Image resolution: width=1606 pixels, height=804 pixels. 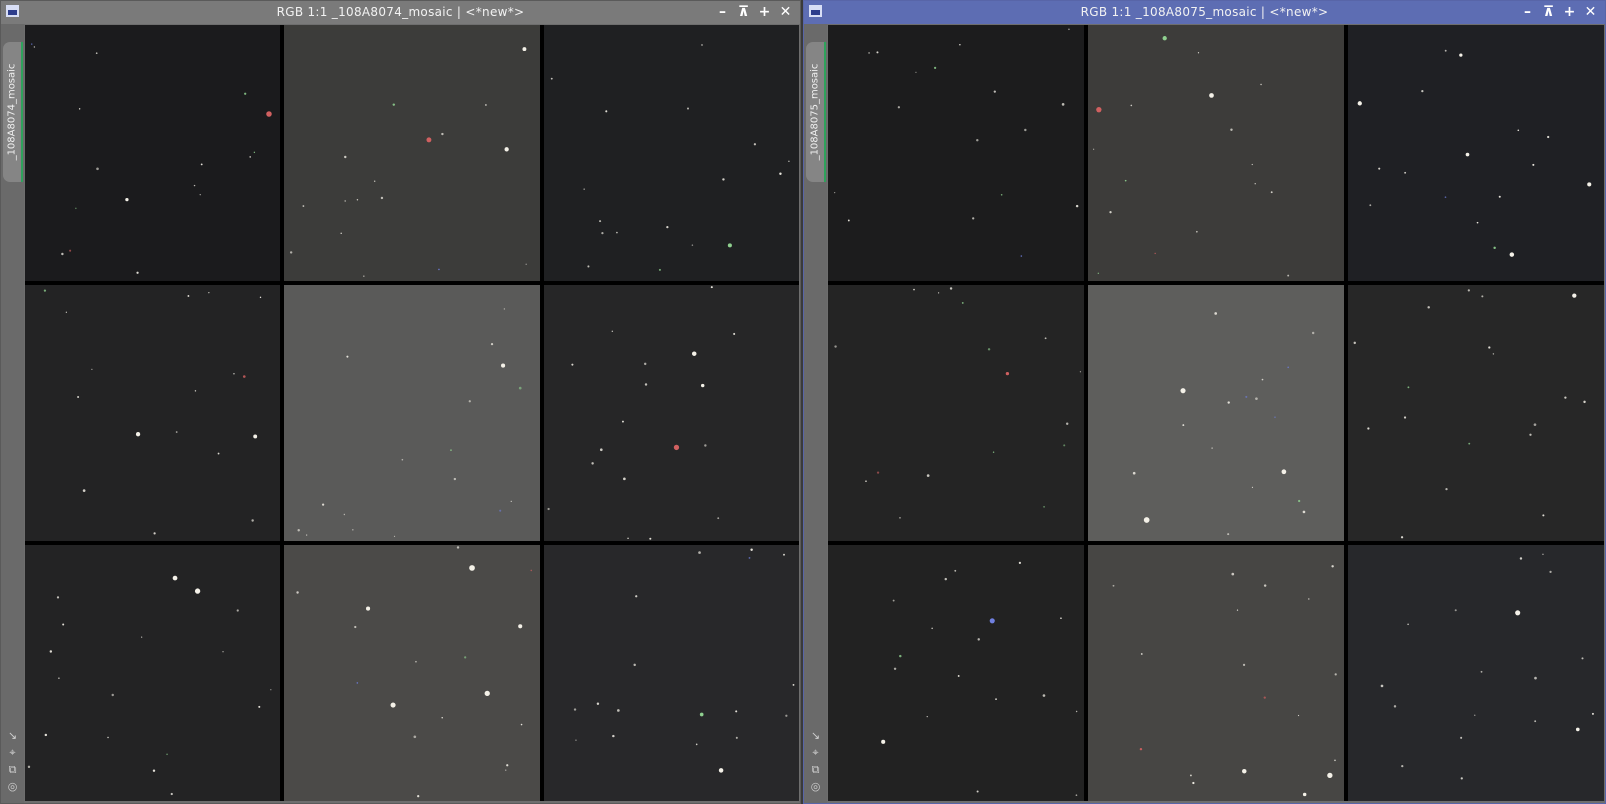 What do you see at coordinates (12, 413) in the screenshot?
I see `view-sidebar: _108A8074_mosaic ↘ ⌖ ⧉ ◎` at bounding box center [12, 413].